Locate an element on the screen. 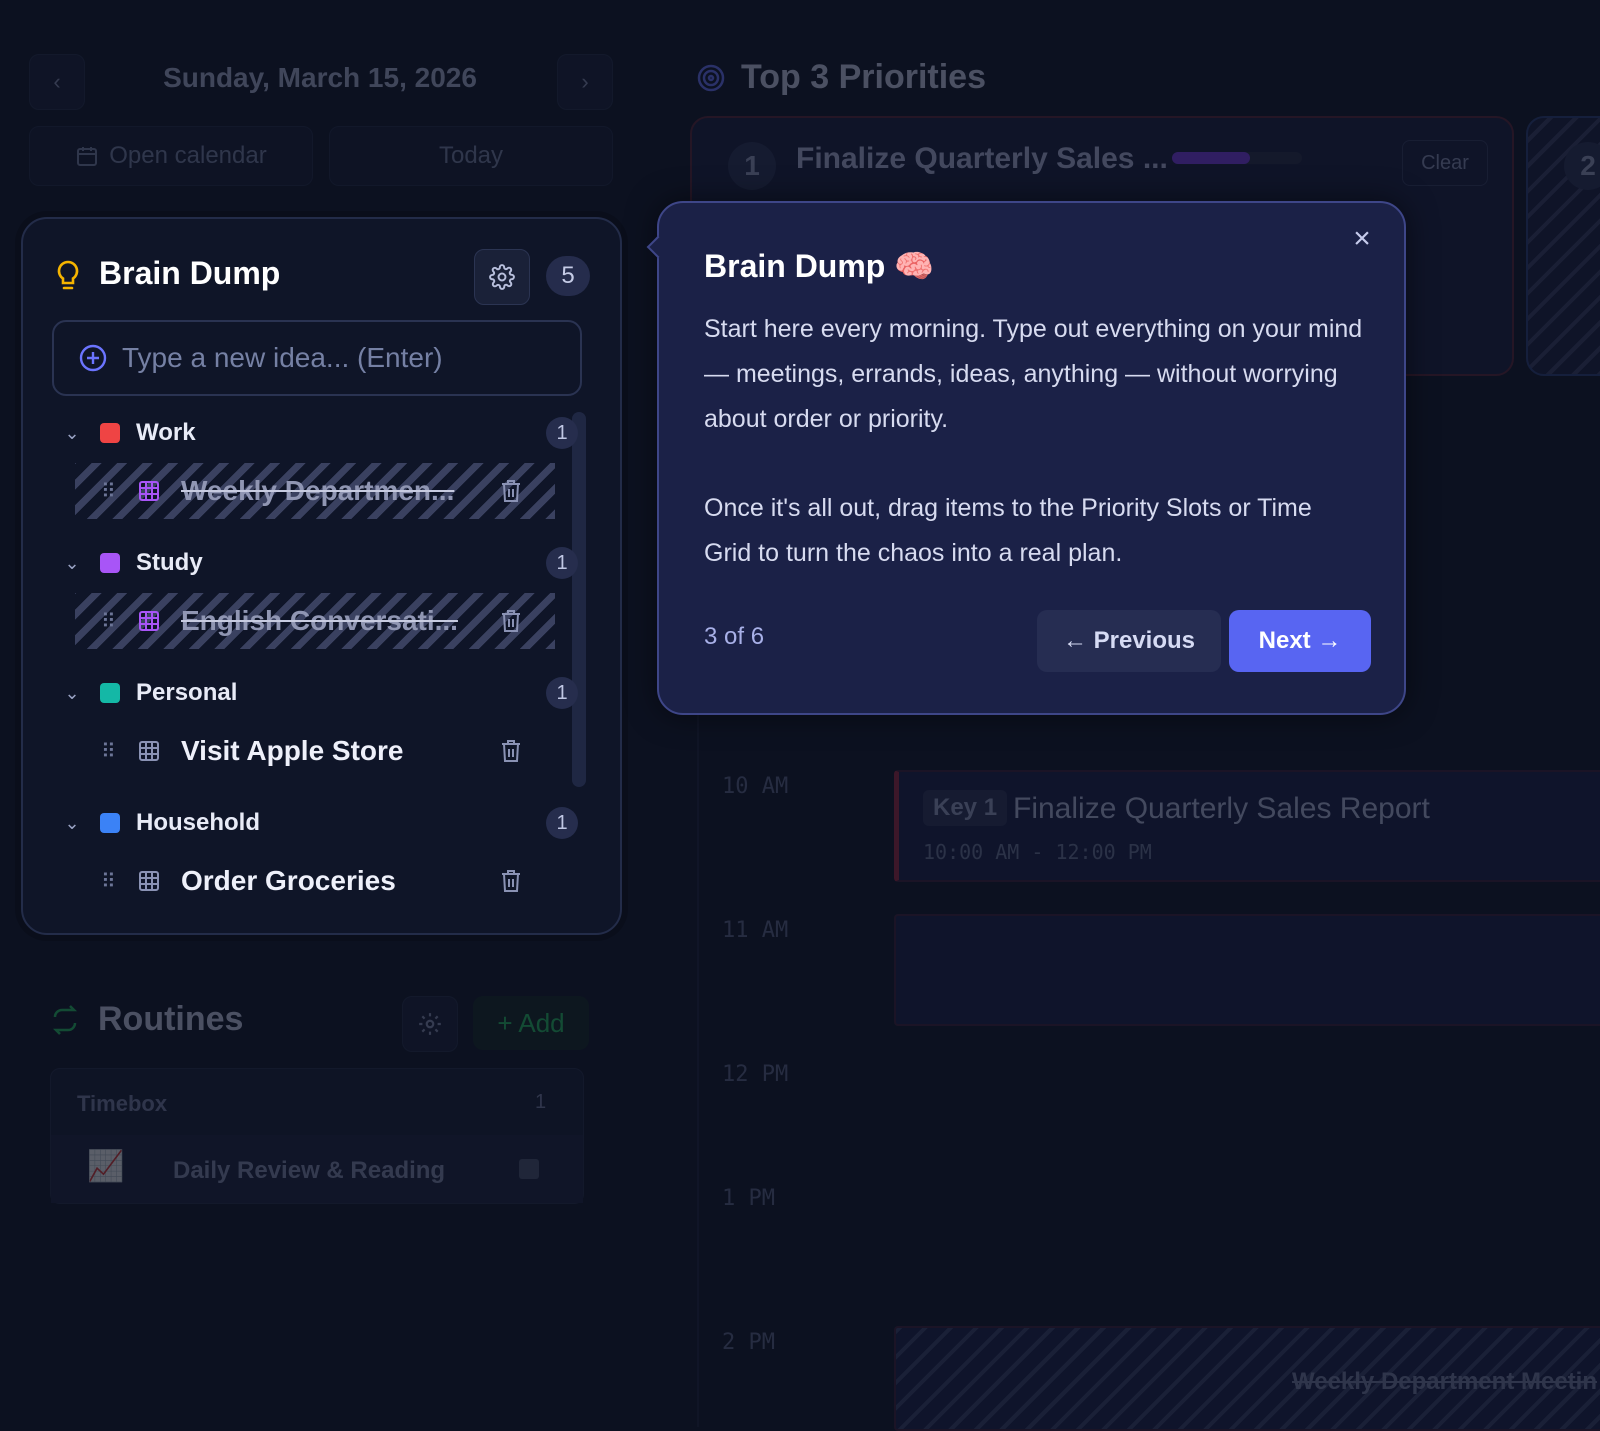 This screenshot has height=1431, width=1600. brain-dump-title: Brain Dump is located at coordinates (190, 273).